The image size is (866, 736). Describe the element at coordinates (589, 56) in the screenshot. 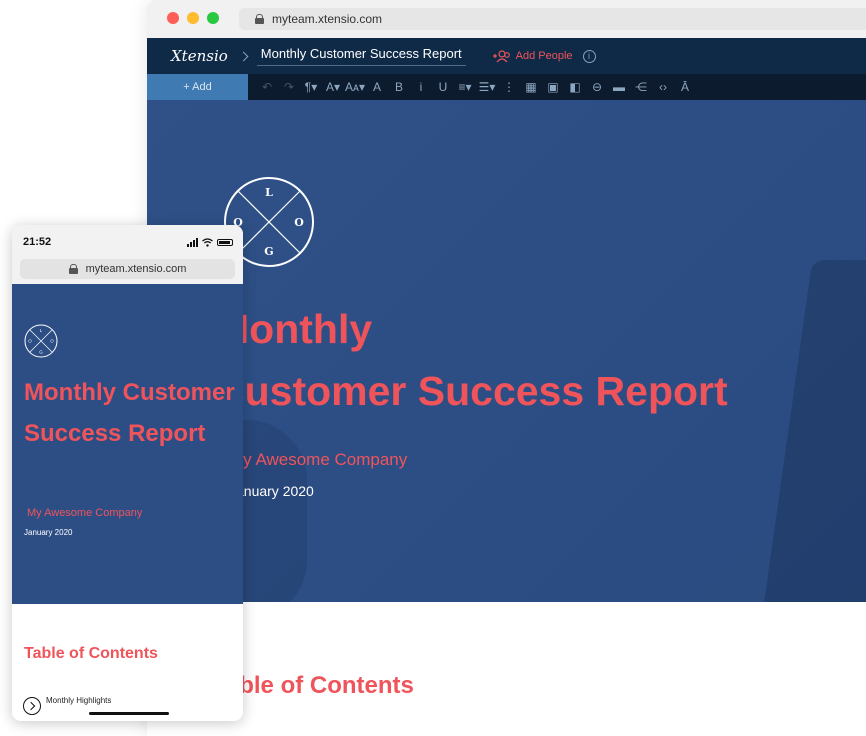

I see `info-icon: i` at that location.